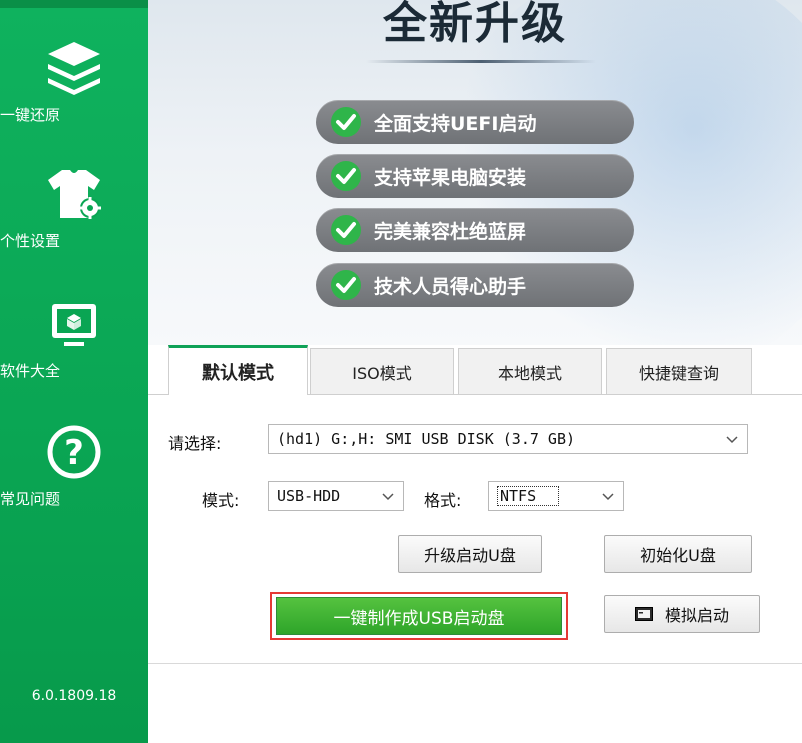  Describe the element at coordinates (419, 616) in the screenshot. I see `make-usb-boot-button: 一键制作成USB启动盘` at that location.